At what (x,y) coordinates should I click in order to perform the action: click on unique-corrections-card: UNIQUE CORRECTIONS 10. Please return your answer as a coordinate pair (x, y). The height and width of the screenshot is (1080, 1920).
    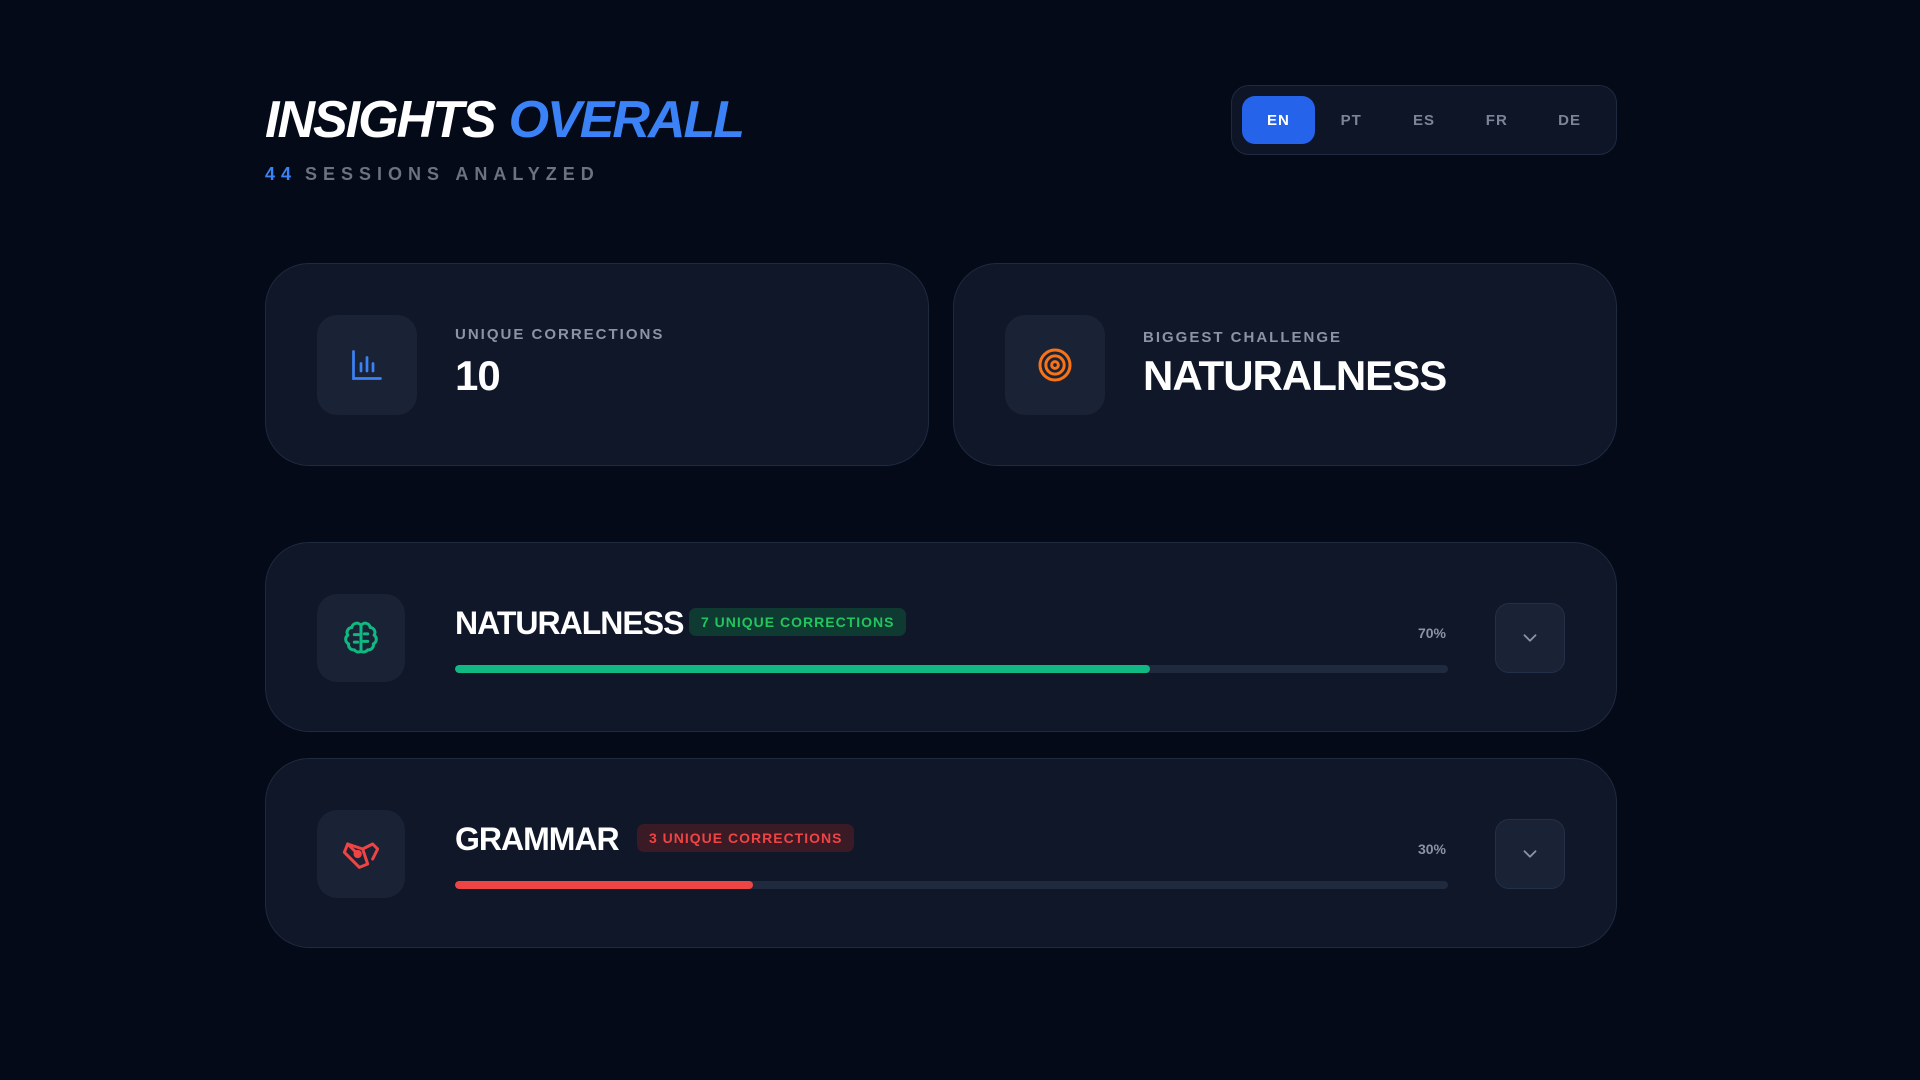
    Looking at the image, I should click on (597, 364).